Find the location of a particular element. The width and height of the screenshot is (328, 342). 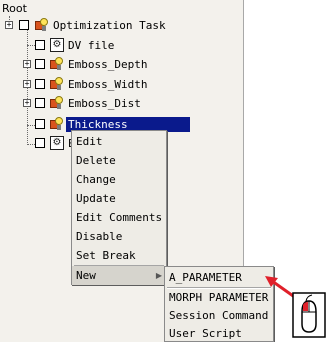

menu-item-update: Update is located at coordinates (119, 198).